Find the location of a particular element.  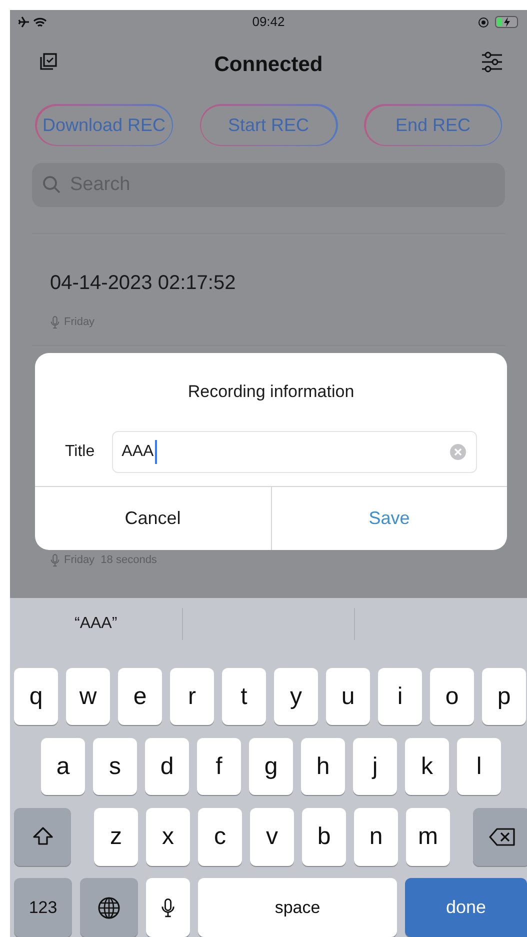

key: v is located at coordinates (272, 837).